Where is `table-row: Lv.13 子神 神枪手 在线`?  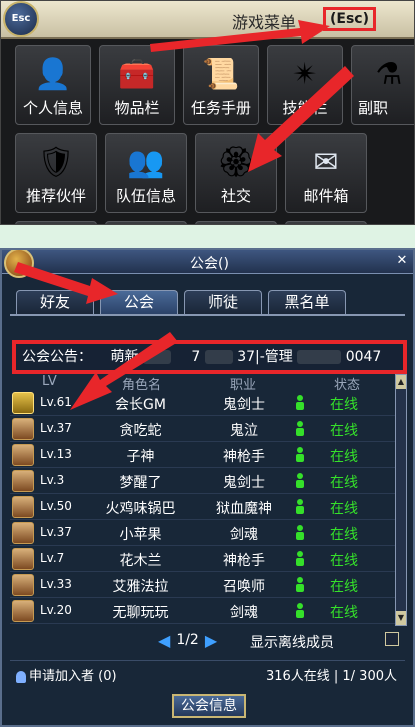
table-row: Lv.13 子神 神枪手 在线 is located at coordinates (202, 455).